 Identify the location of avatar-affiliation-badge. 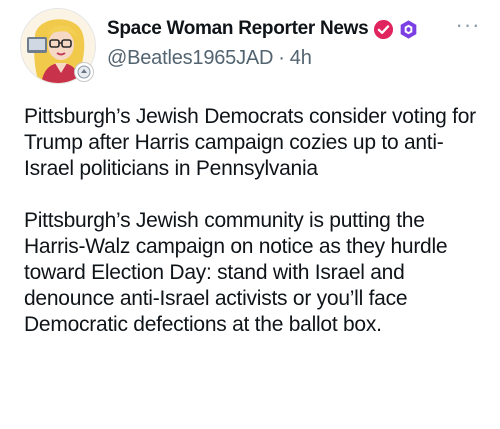
(84, 72).